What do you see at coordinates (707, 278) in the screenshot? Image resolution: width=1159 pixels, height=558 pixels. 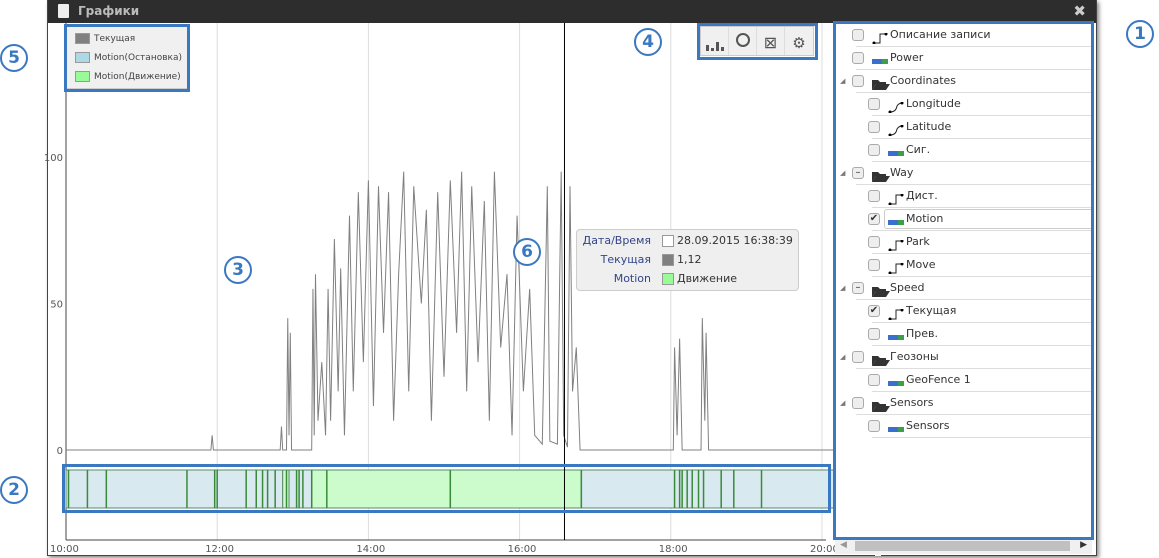 I see `tooltip-value: Движение` at bounding box center [707, 278].